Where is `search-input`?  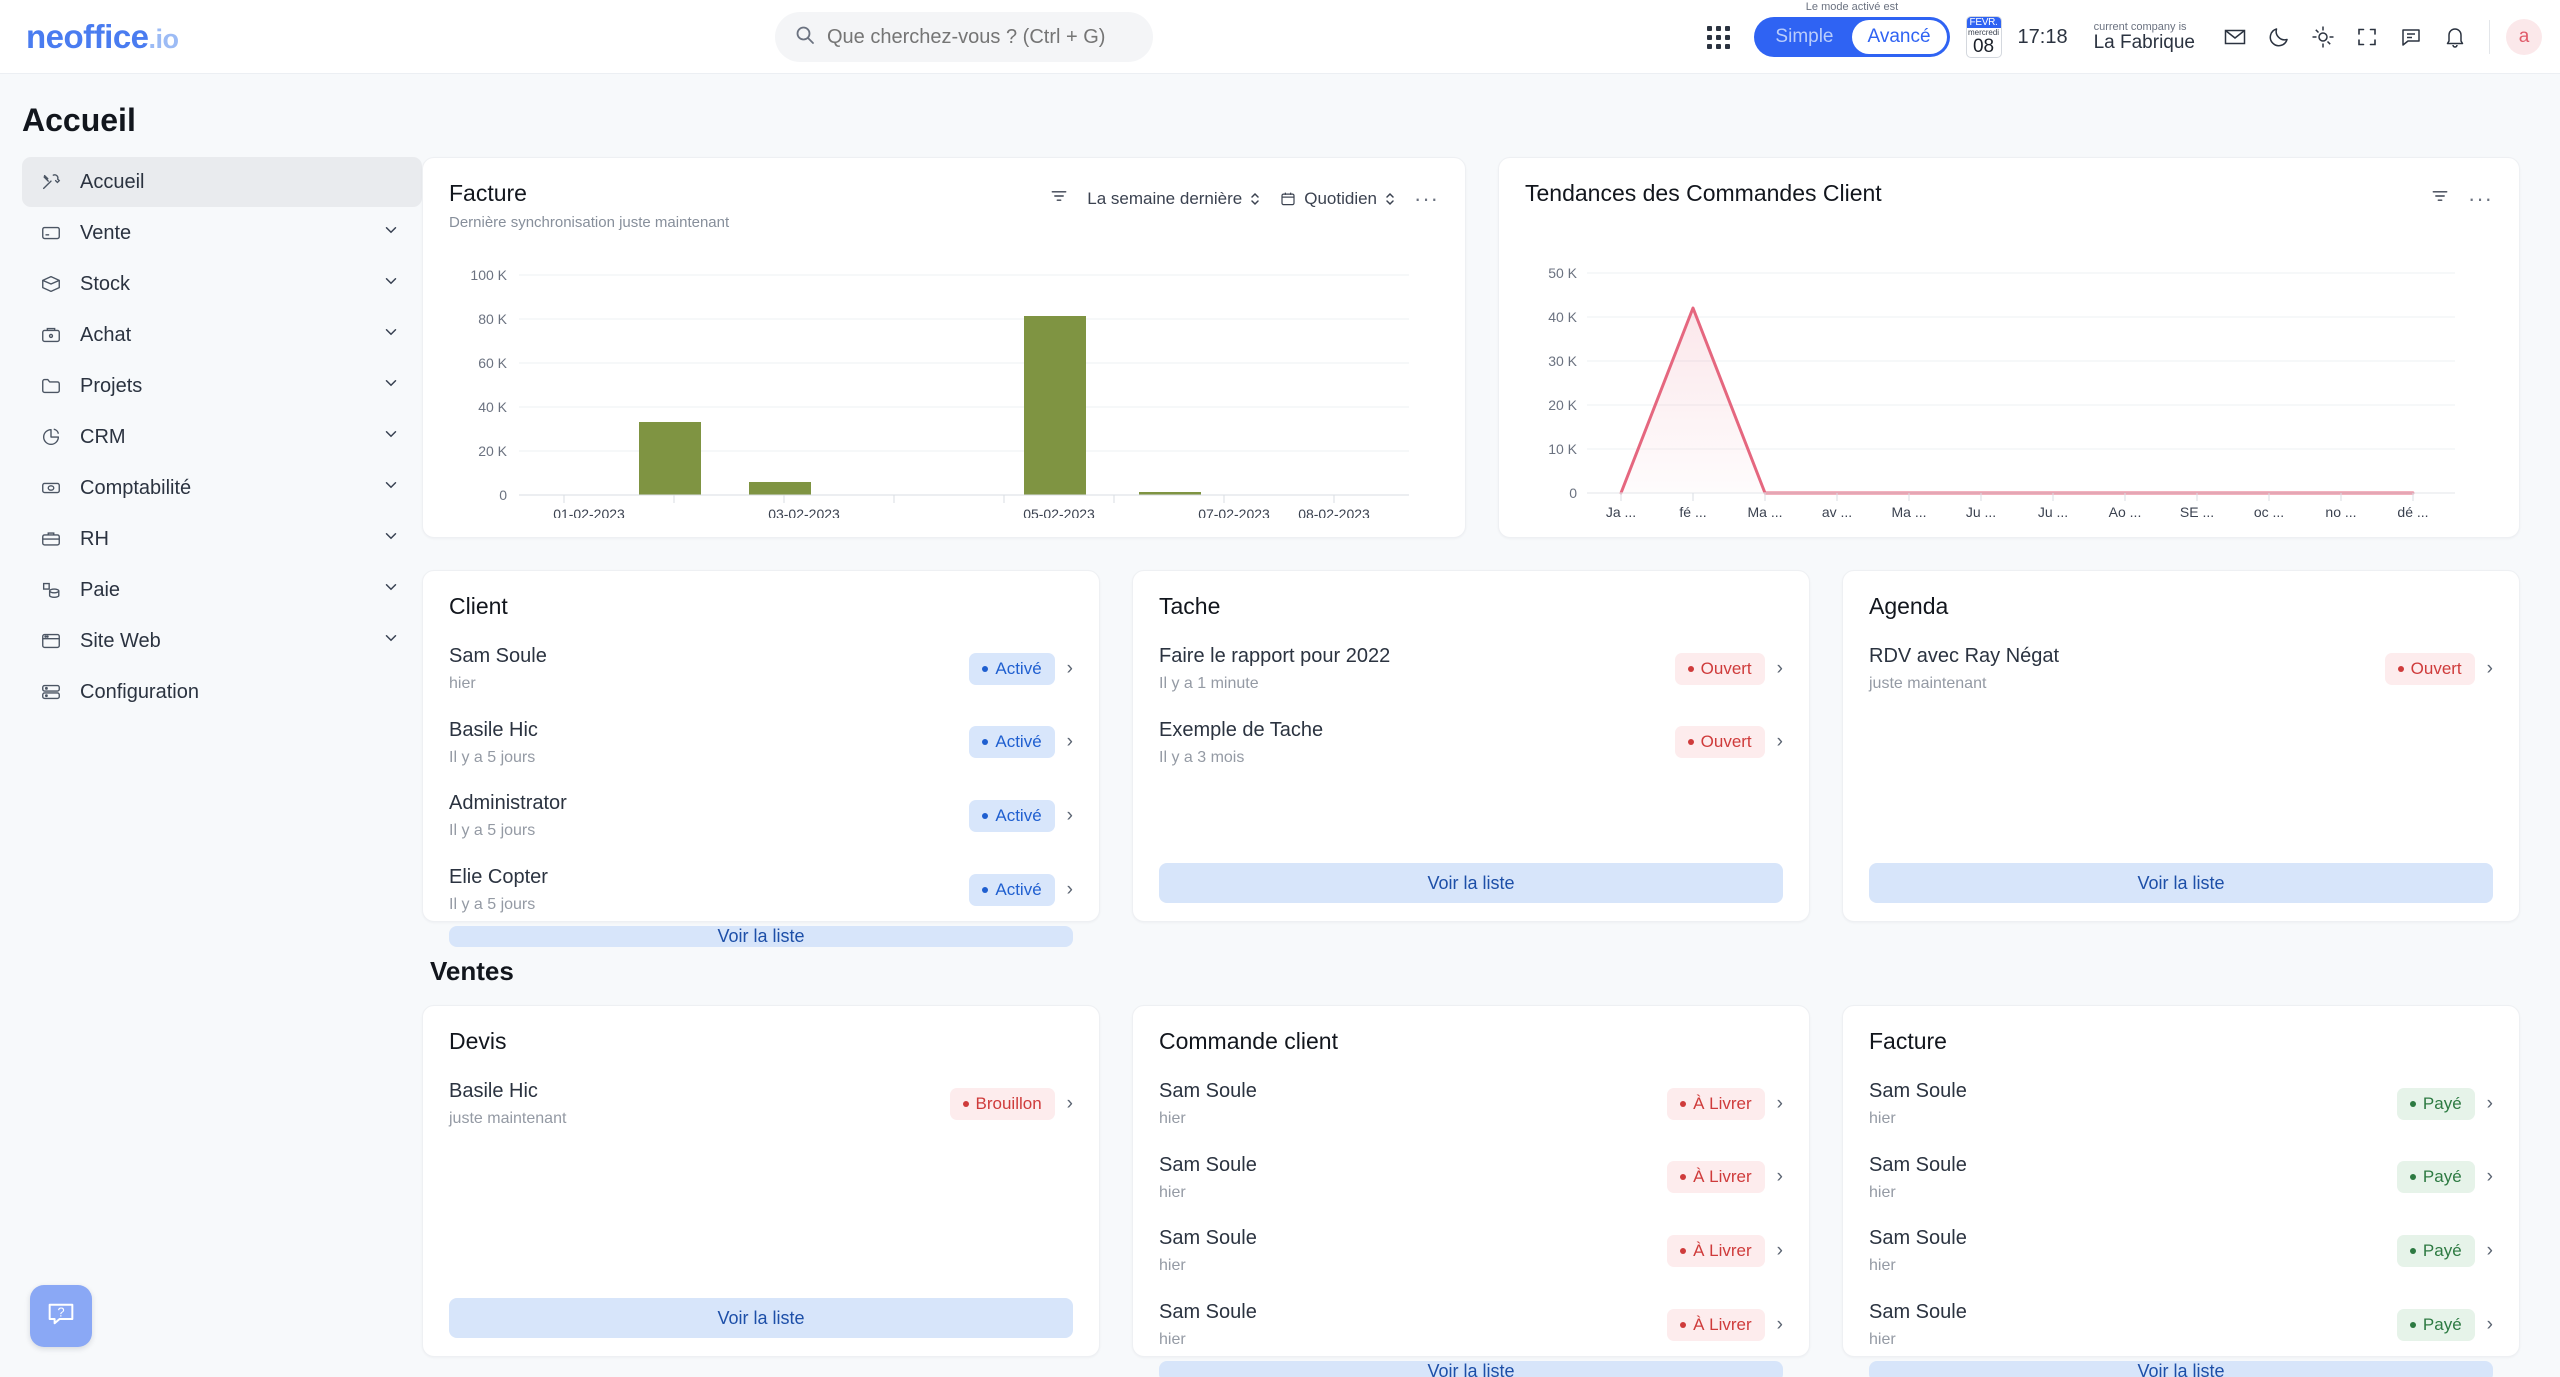 search-input is located at coordinates (977, 37).